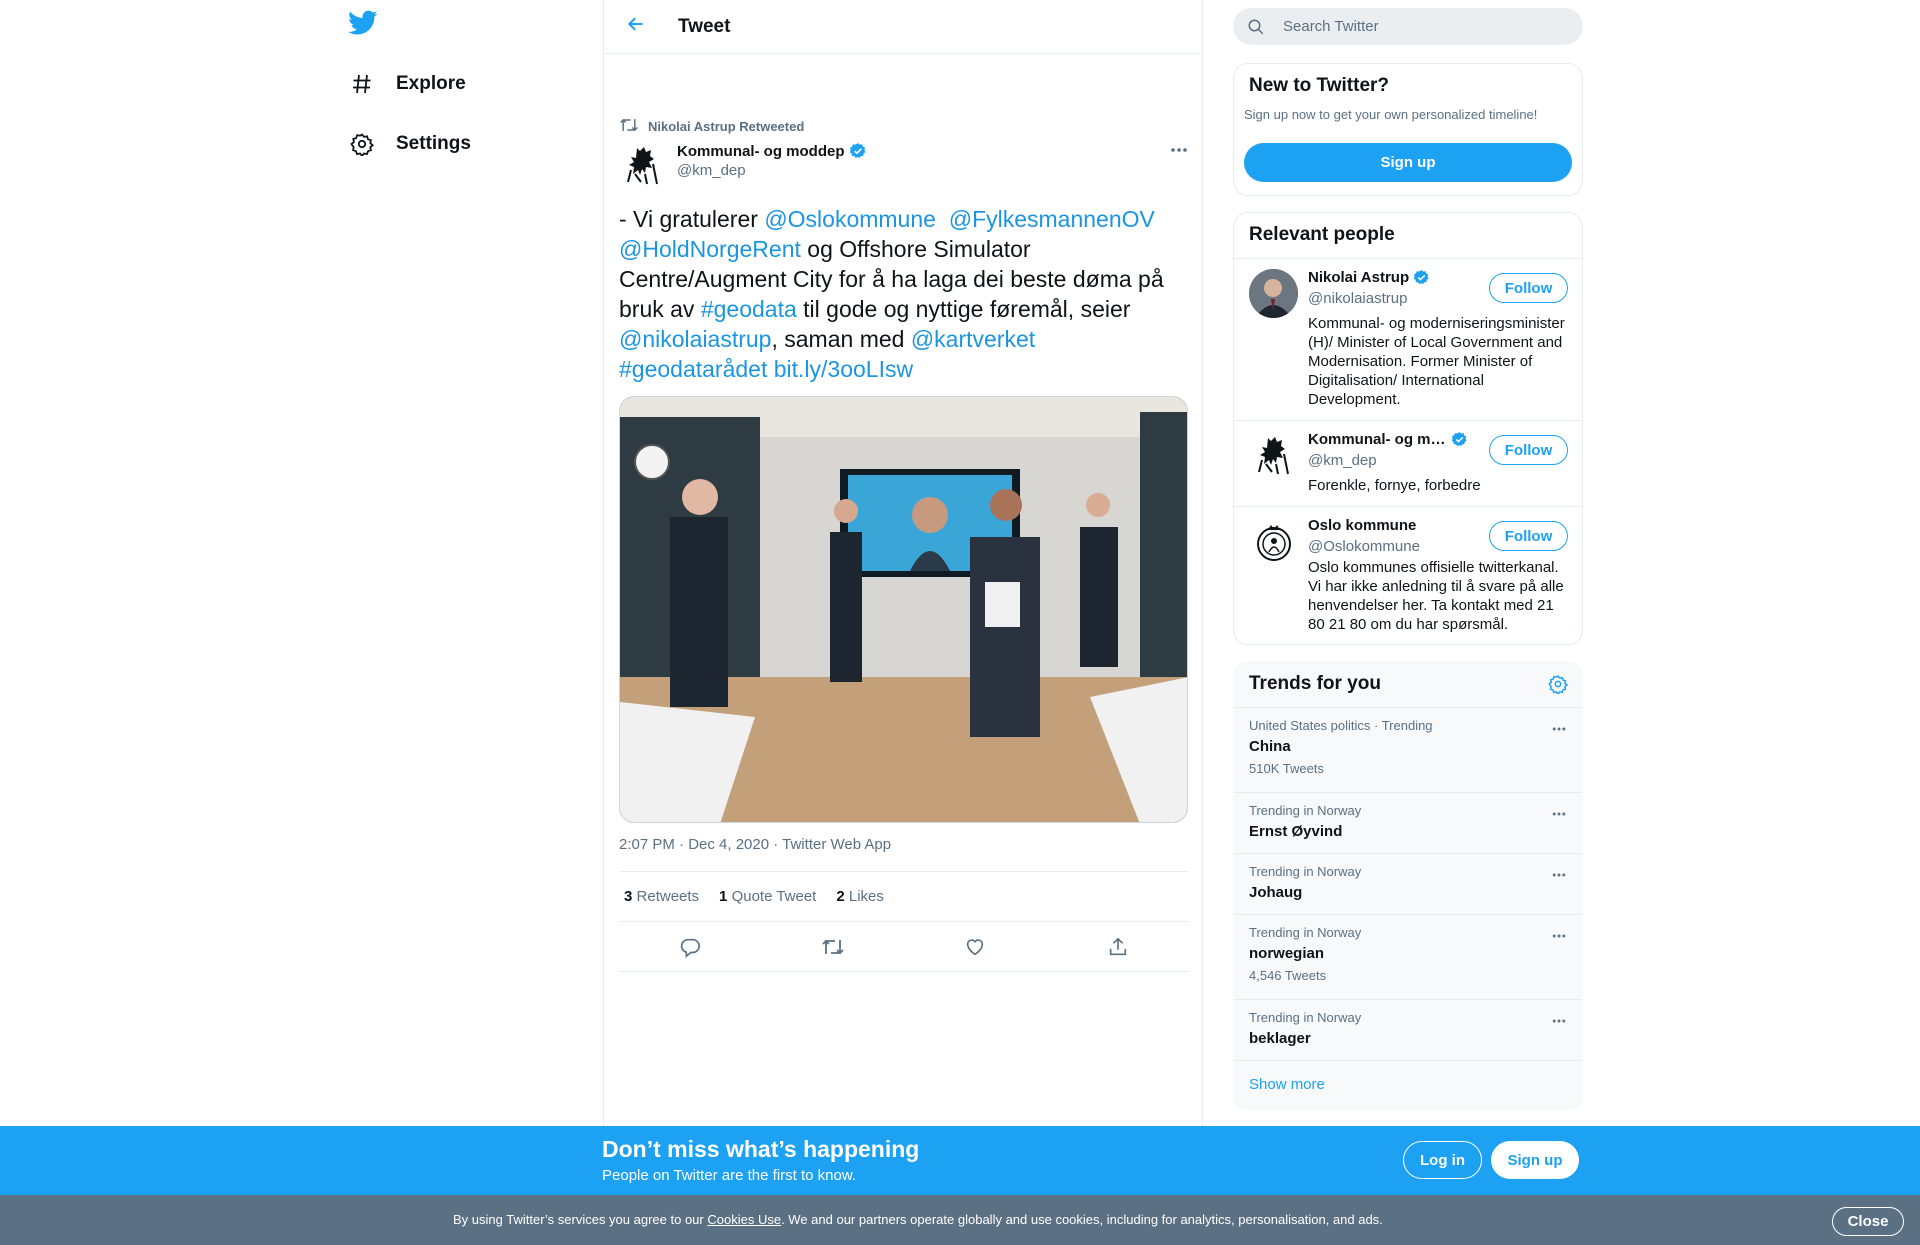 This screenshot has height=1245, width=1920. I want to click on oslo-seal-icon, so click(1273, 542).